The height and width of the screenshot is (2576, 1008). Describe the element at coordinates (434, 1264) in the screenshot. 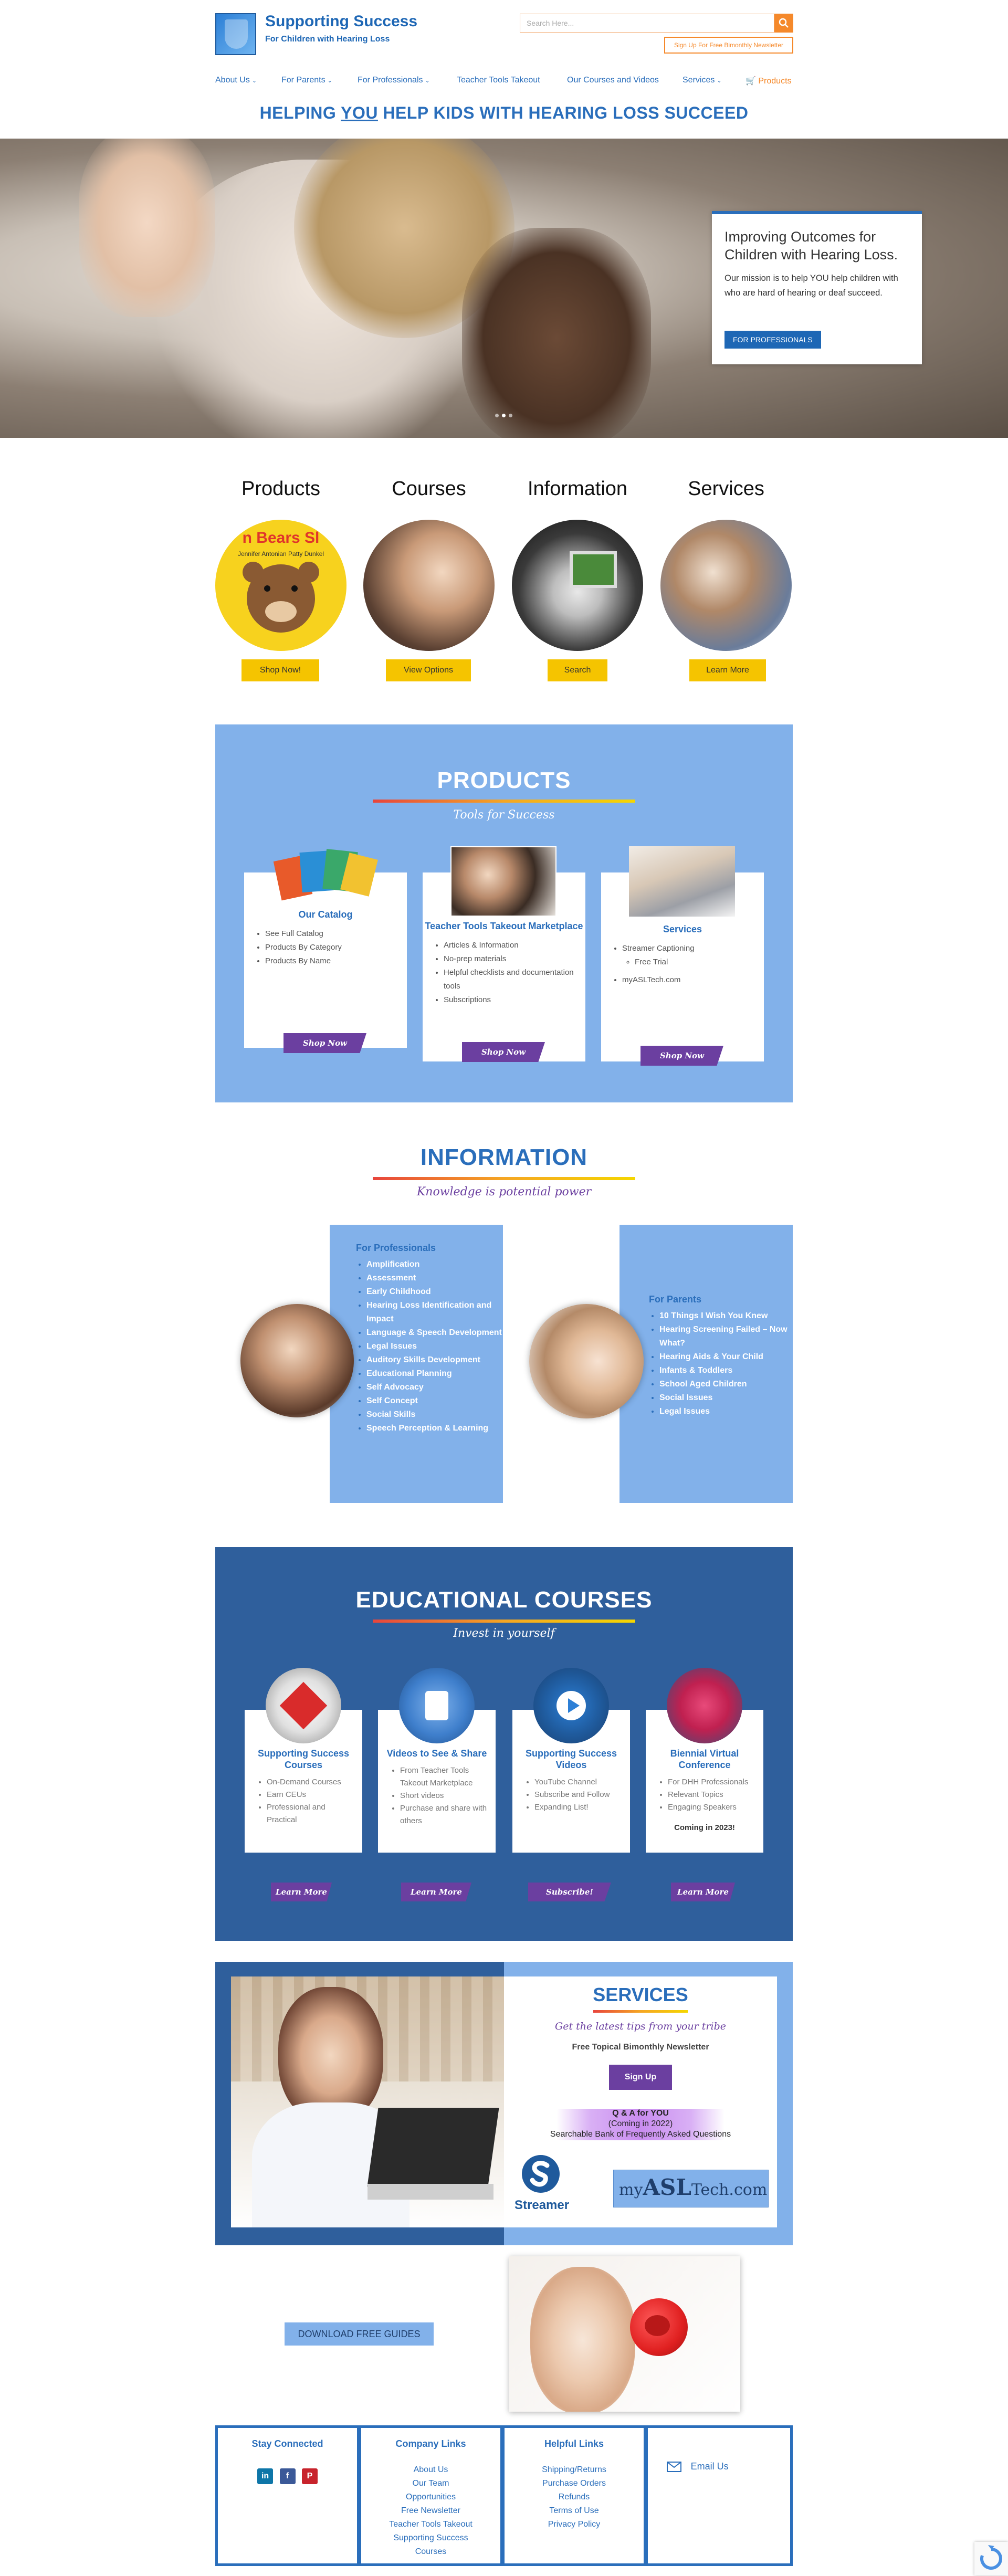

I see `info-link: Amplification` at that location.